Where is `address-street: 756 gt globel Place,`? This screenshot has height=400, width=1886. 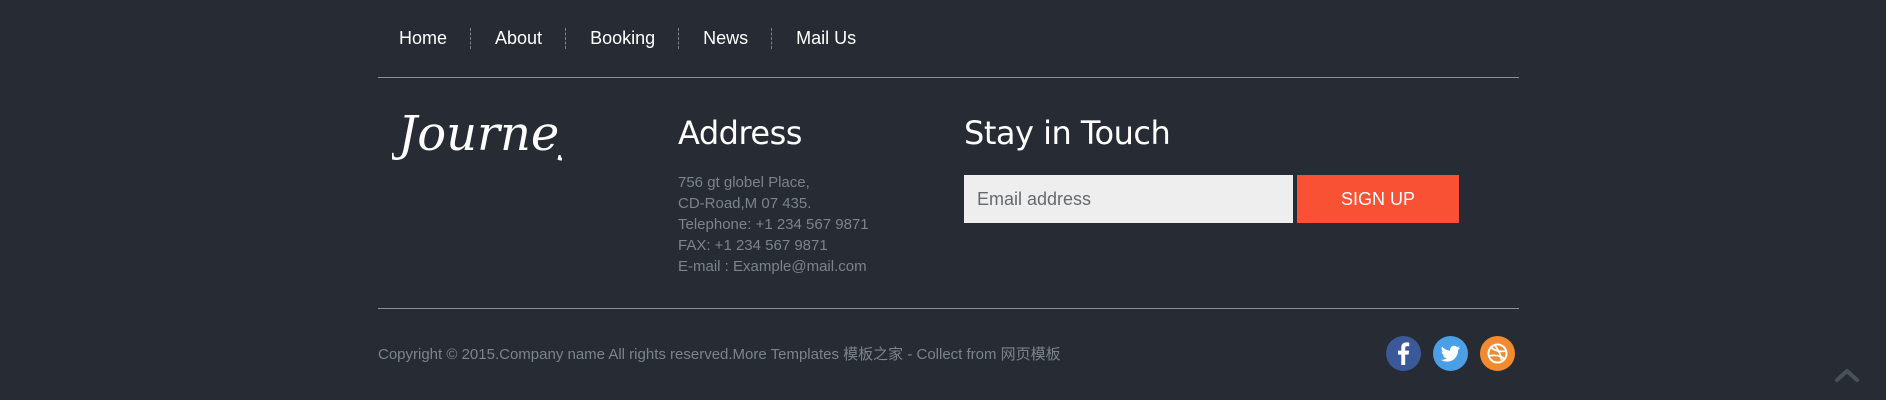
address-street: 756 gt globel Place, is located at coordinates (744, 182).